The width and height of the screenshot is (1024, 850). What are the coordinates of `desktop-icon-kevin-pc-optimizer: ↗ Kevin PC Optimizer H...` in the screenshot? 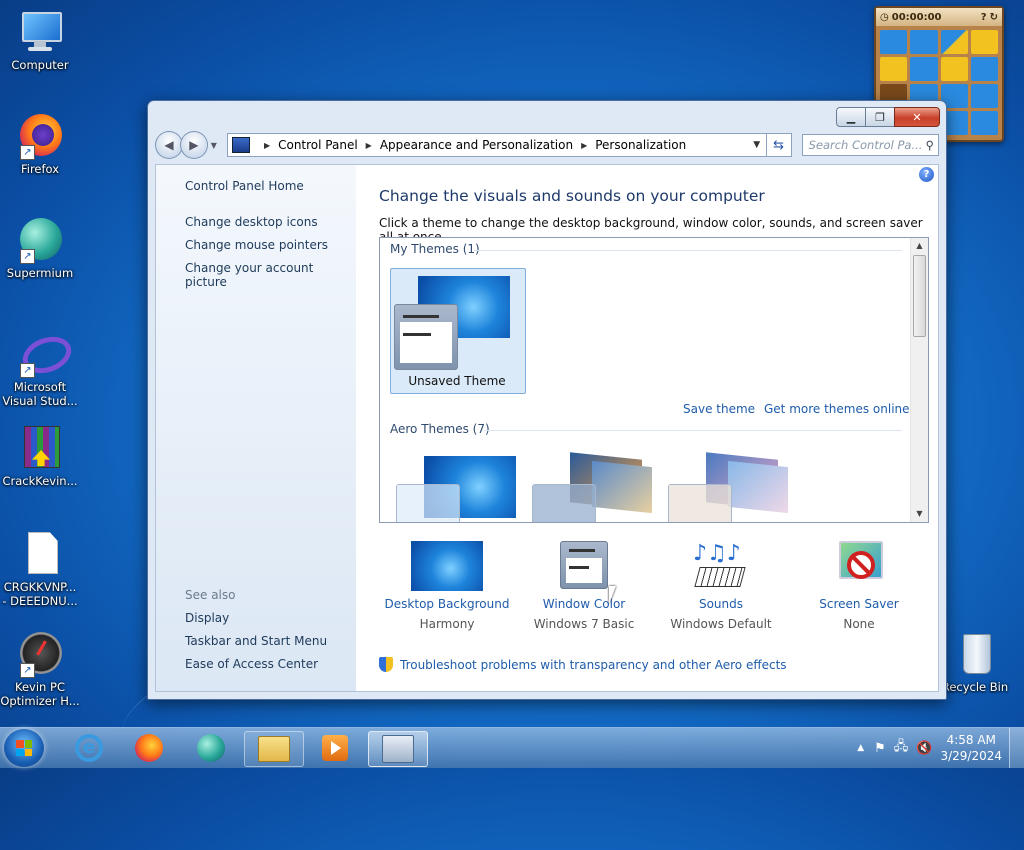 It's located at (40, 669).